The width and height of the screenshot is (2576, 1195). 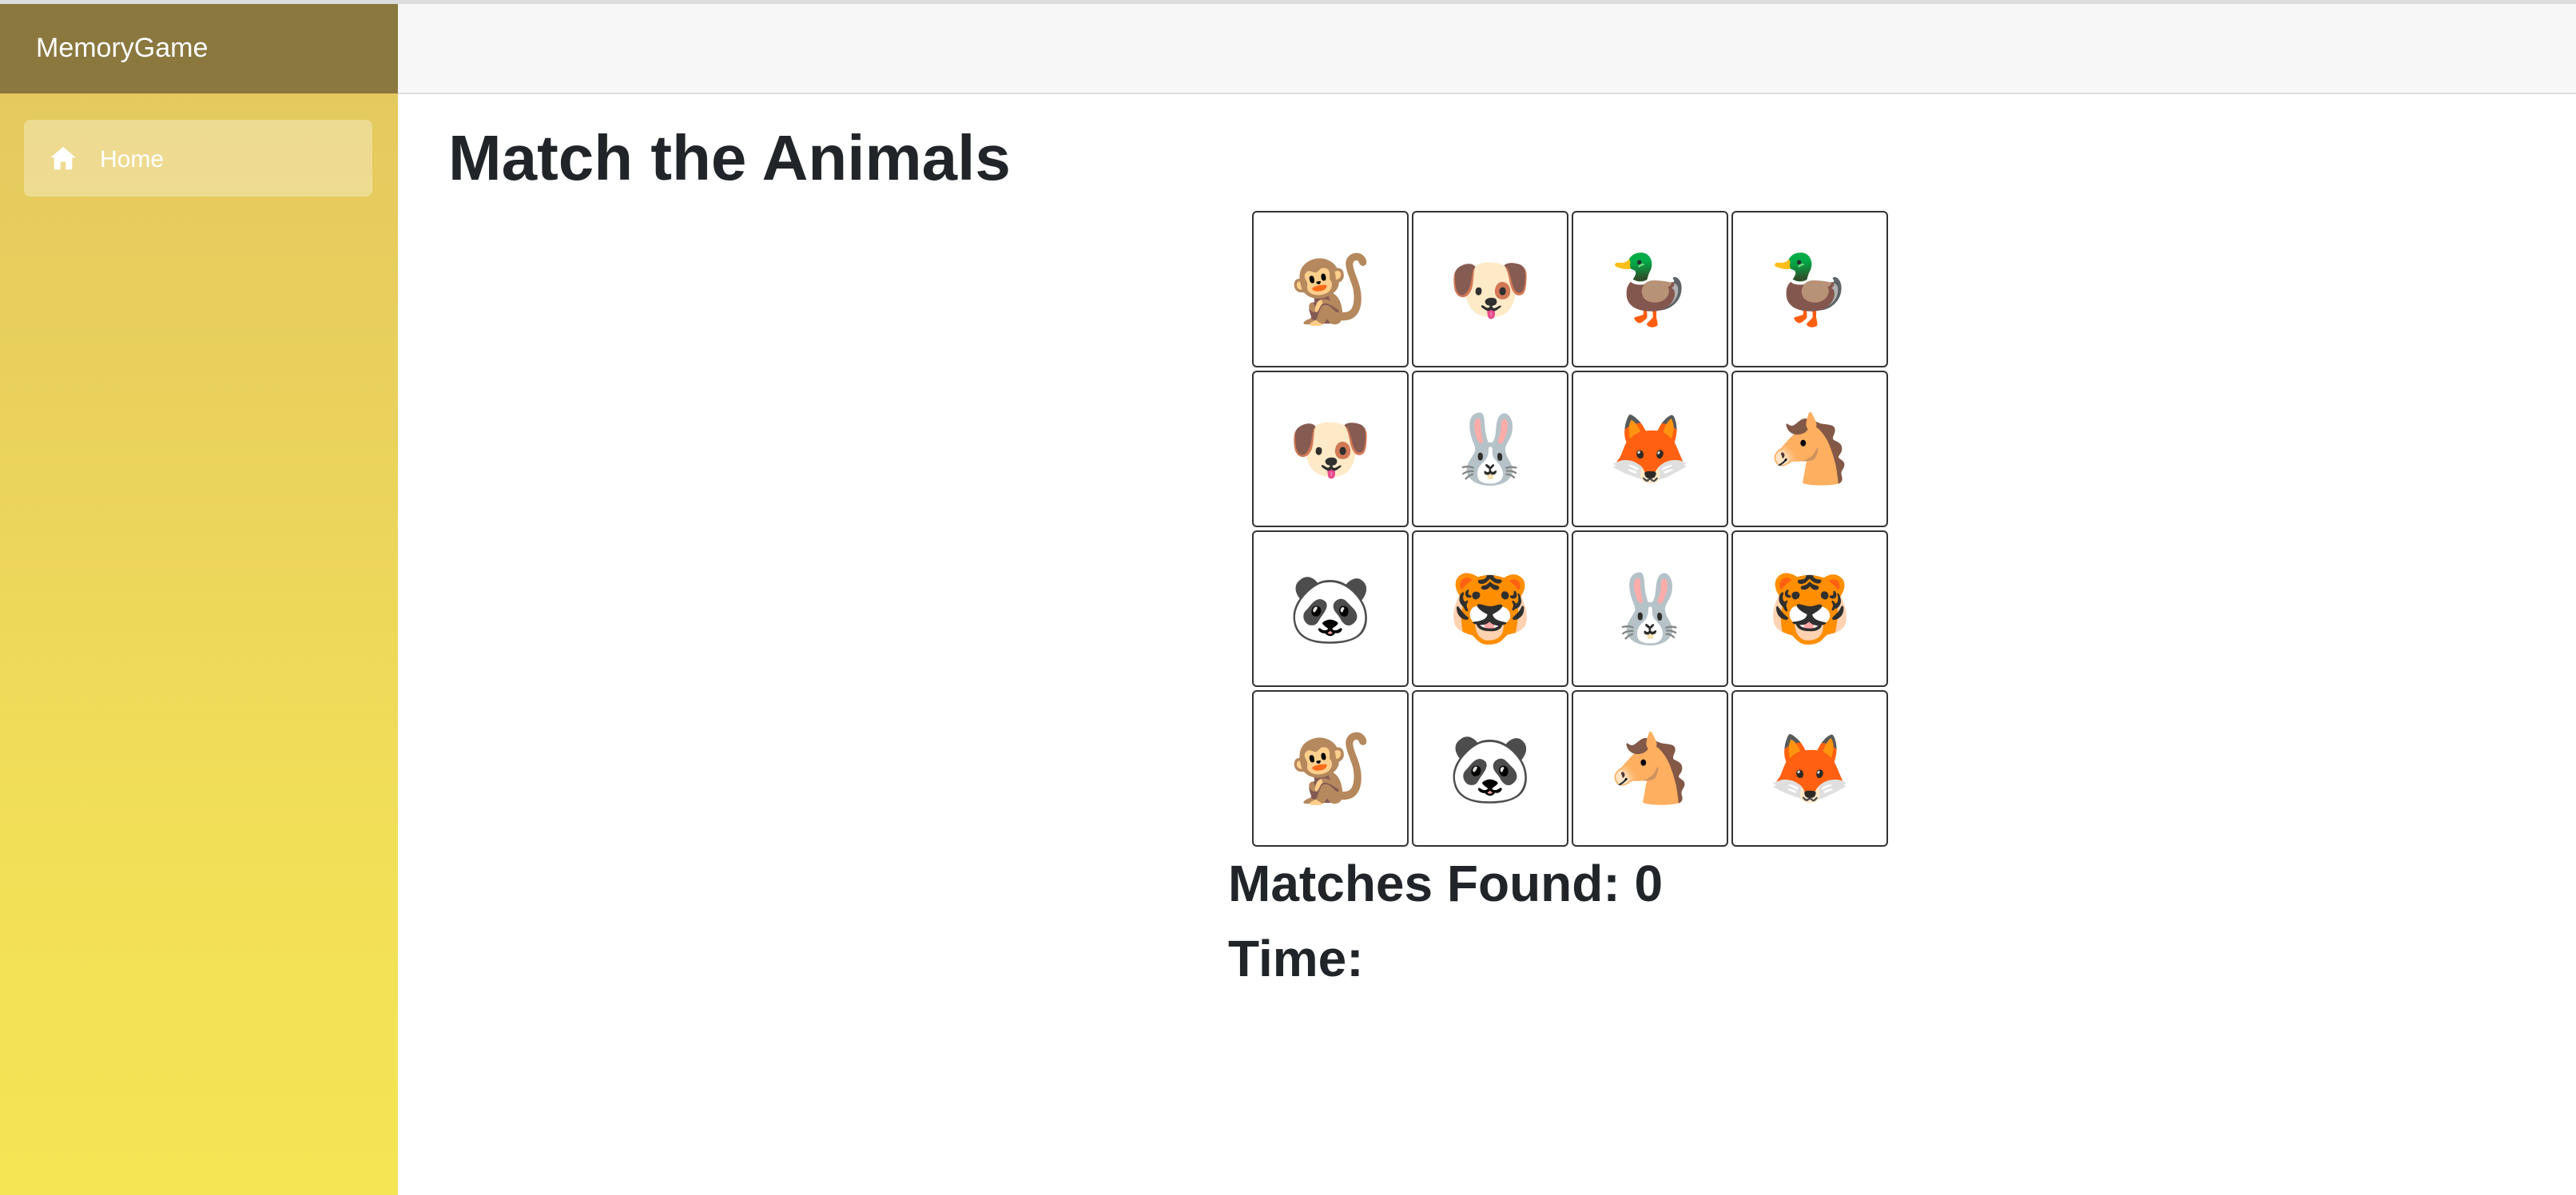 What do you see at coordinates (63, 158) in the screenshot?
I see `home-icon` at bounding box center [63, 158].